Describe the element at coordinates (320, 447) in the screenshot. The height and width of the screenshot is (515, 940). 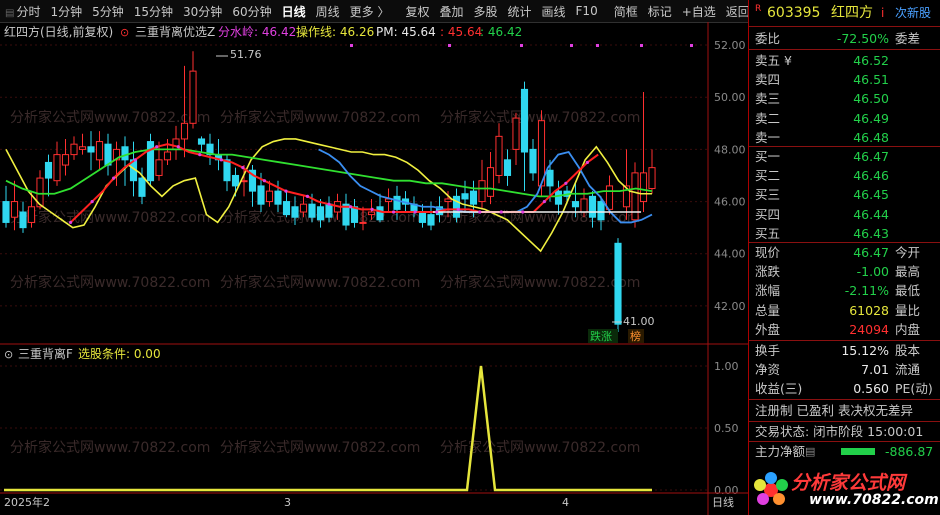
I see `watermark-10: 分析家公式网www.70822.com` at that location.